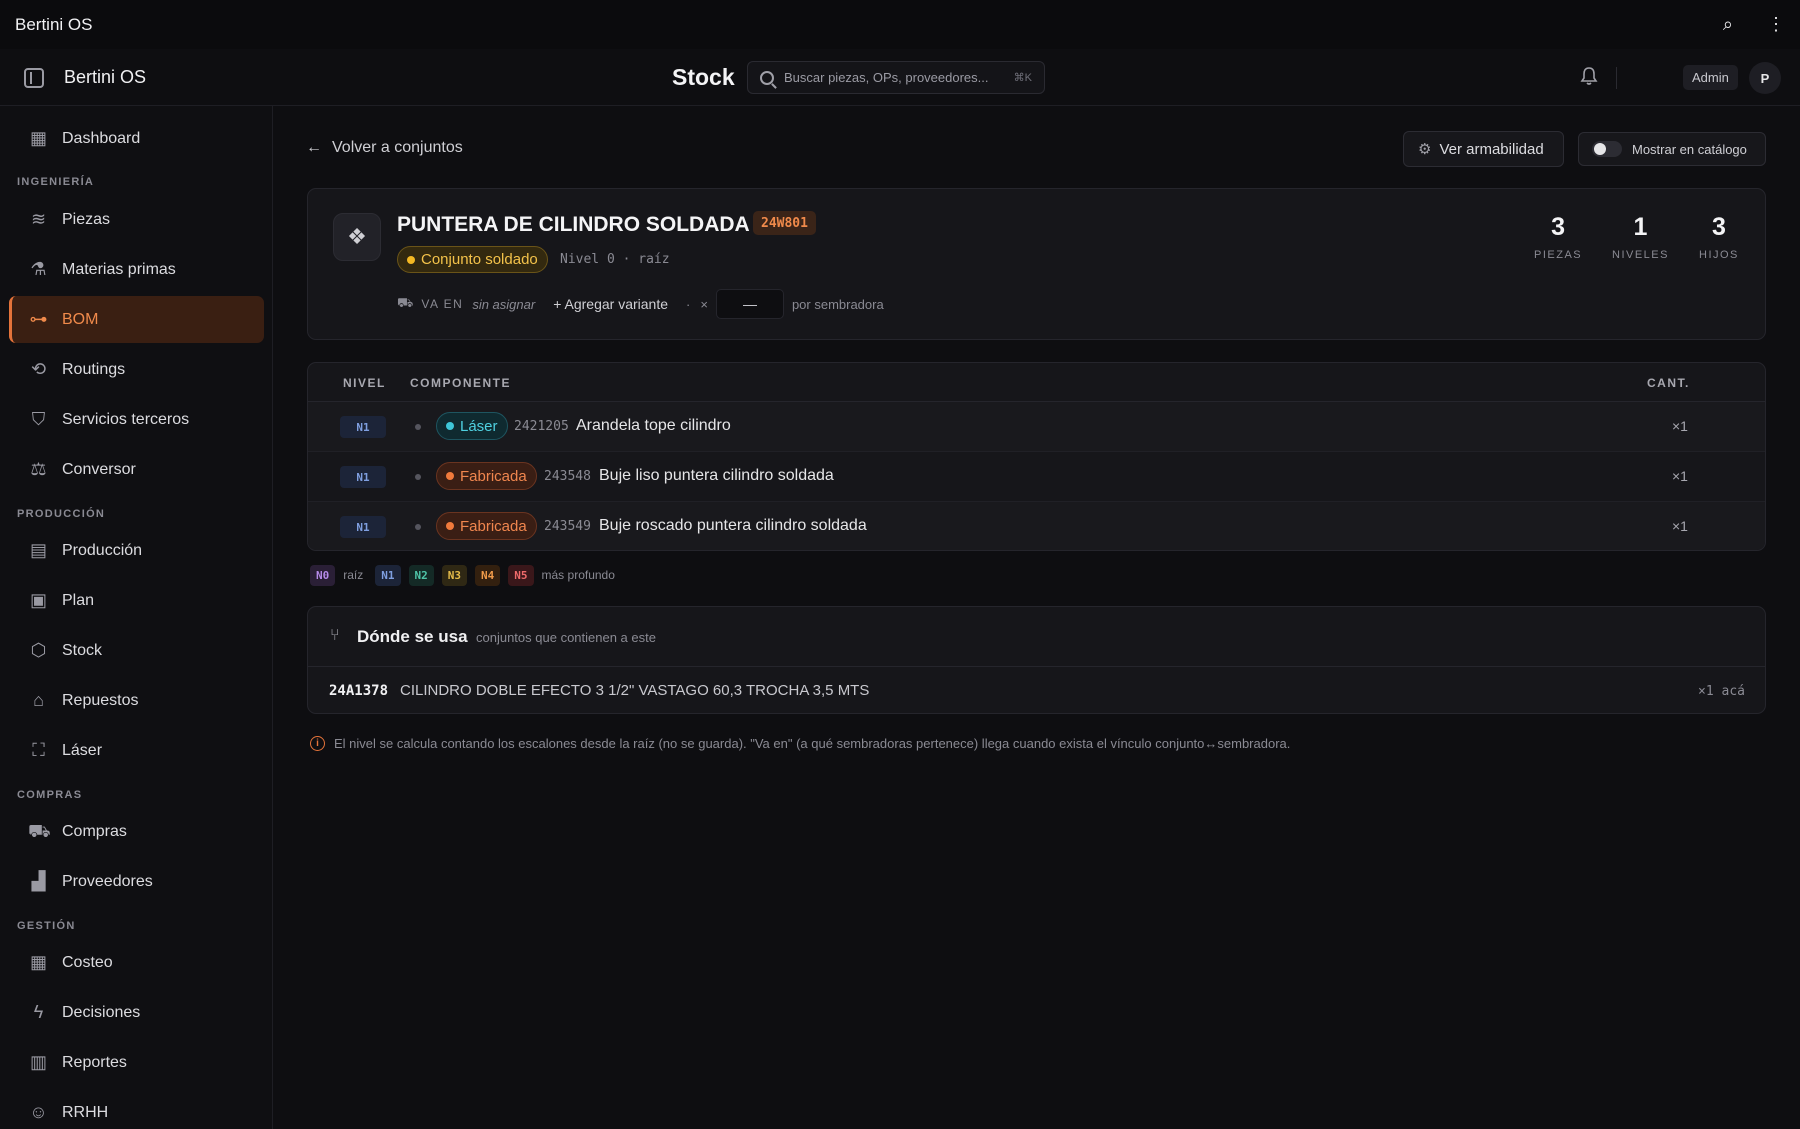 The height and width of the screenshot is (1129, 1800). Describe the element at coordinates (38, 550) in the screenshot. I see `clipboard-icon: ▤` at that location.